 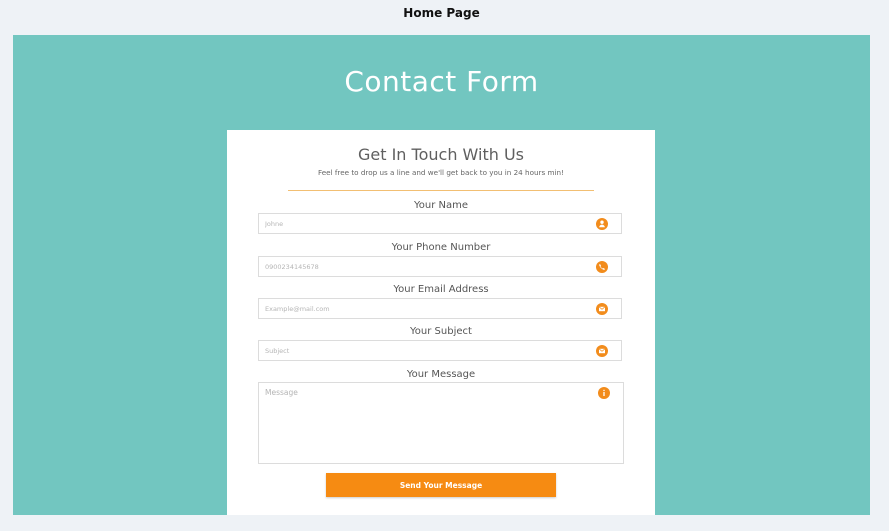 What do you see at coordinates (441, 81) in the screenshot?
I see `contact-form-title: Contact Form` at bounding box center [441, 81].